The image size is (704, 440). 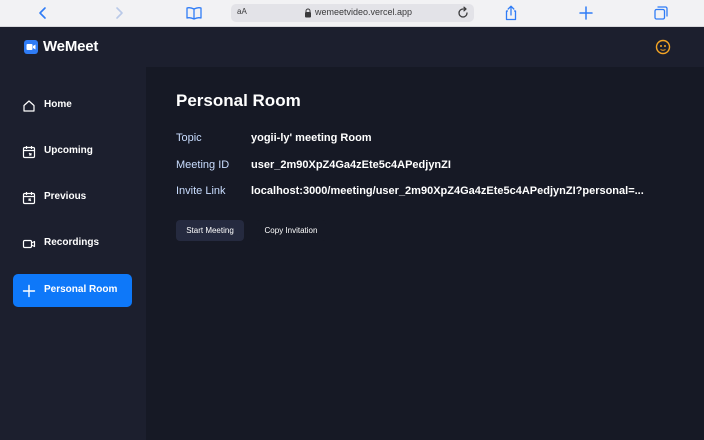 What do you see at coordinates (29, 291) in the screenshot?
I see `plus-icon` at bounding box center [29, 291].